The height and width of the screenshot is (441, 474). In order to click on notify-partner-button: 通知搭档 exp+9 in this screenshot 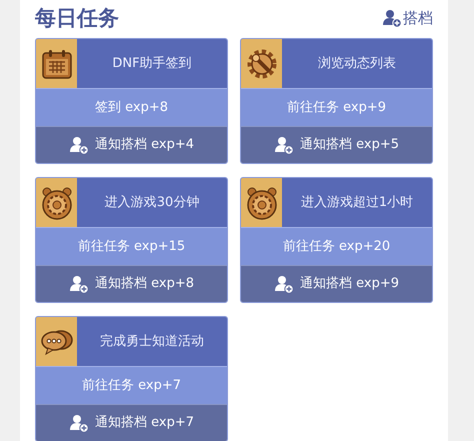, I will do `click(336, 283)`.